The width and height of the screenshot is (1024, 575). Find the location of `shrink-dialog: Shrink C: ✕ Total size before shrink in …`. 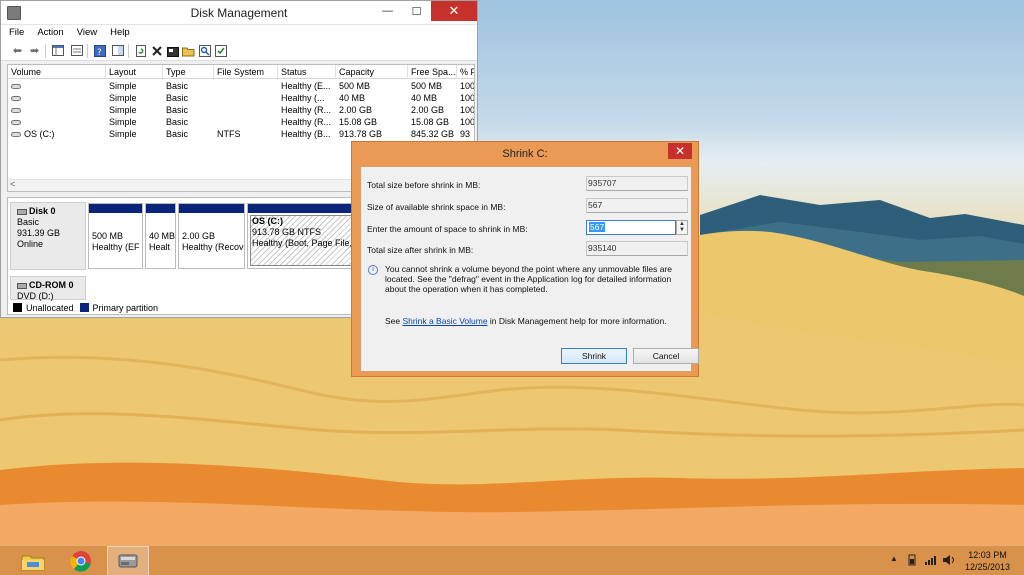

shrink-dialog: Shrink C: ✕ Total size before shrink in … is located at coordinates (525, 259).